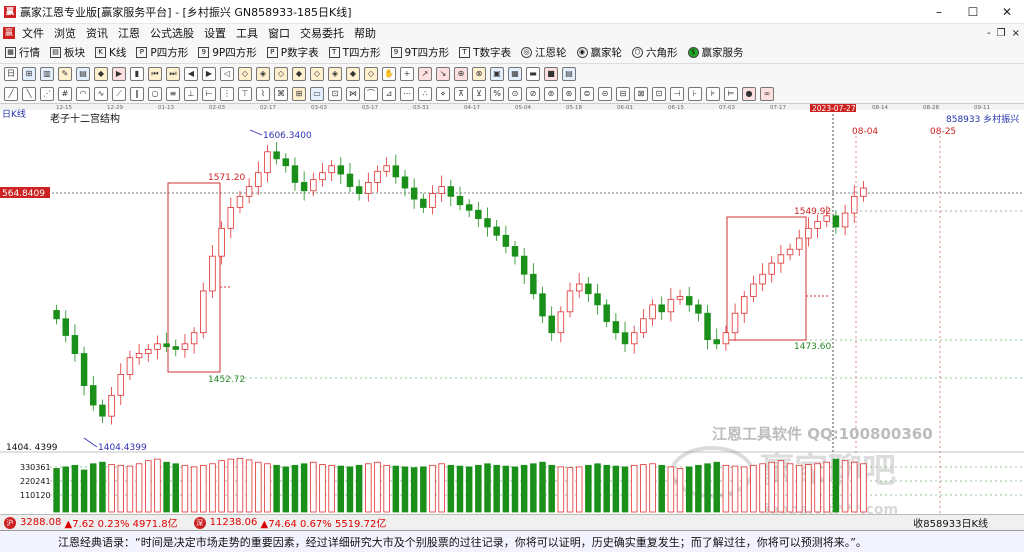 The height and width of the screenshot is (552, 1024). Describe the element at coordinates (353, 93) in the screenshot. I see `tool-icon: ⋈` at that location.